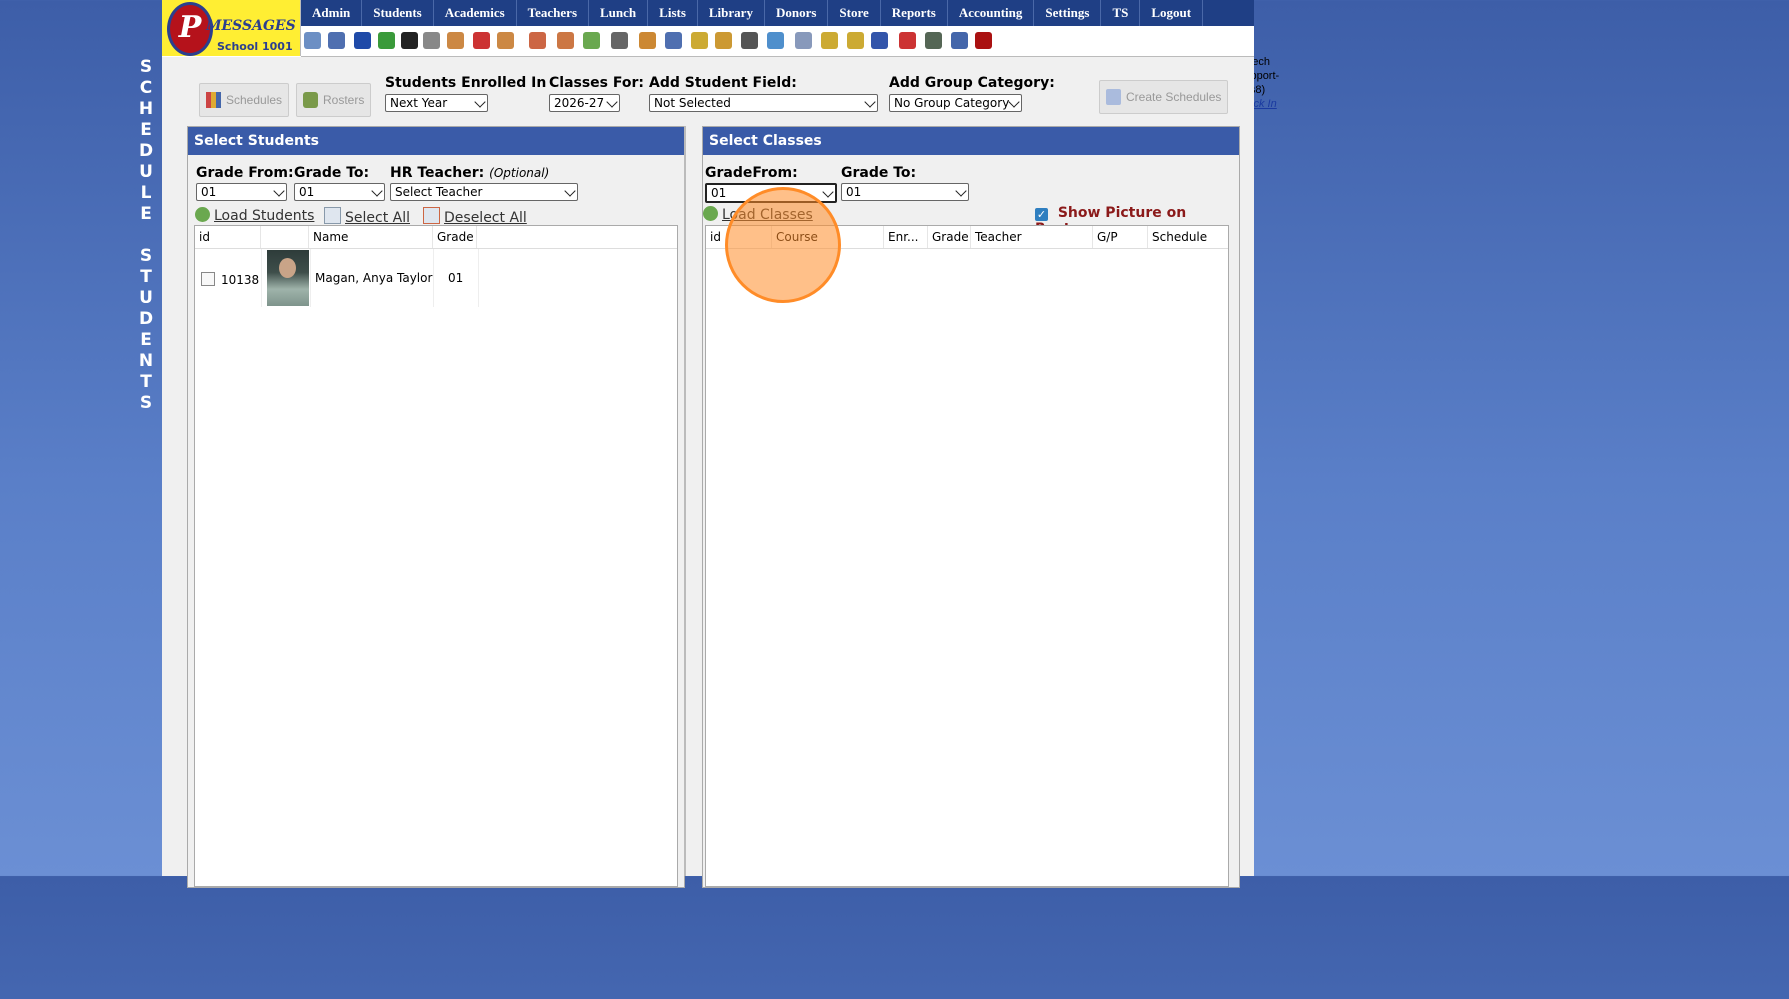 This screenshot has width=1789, height=999. I want to click on speaker-icon, so click(431, 40).